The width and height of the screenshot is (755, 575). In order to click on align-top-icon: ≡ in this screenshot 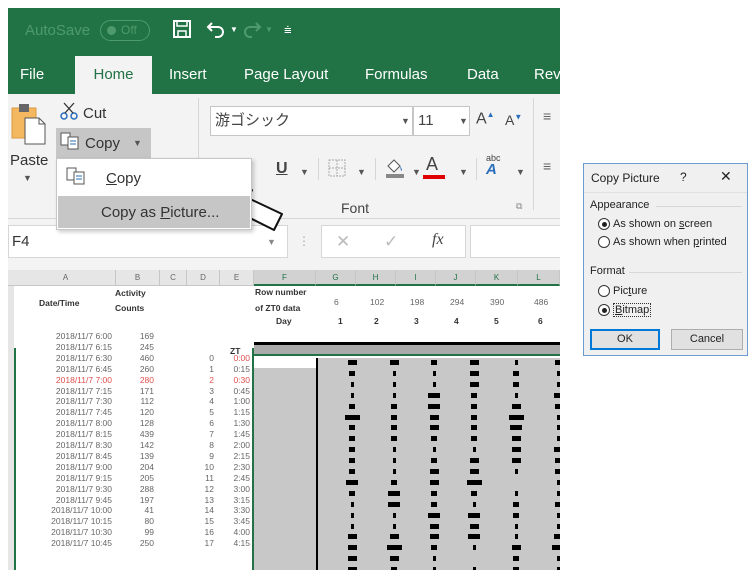, I will do `click(547, 116)`.